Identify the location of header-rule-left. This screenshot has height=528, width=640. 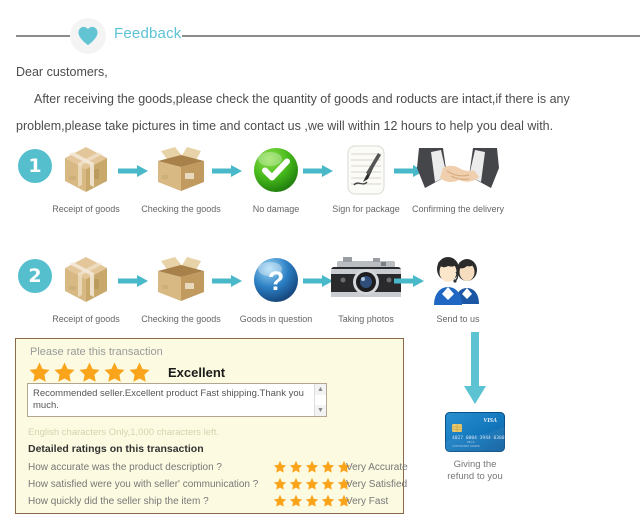
(43, 36).